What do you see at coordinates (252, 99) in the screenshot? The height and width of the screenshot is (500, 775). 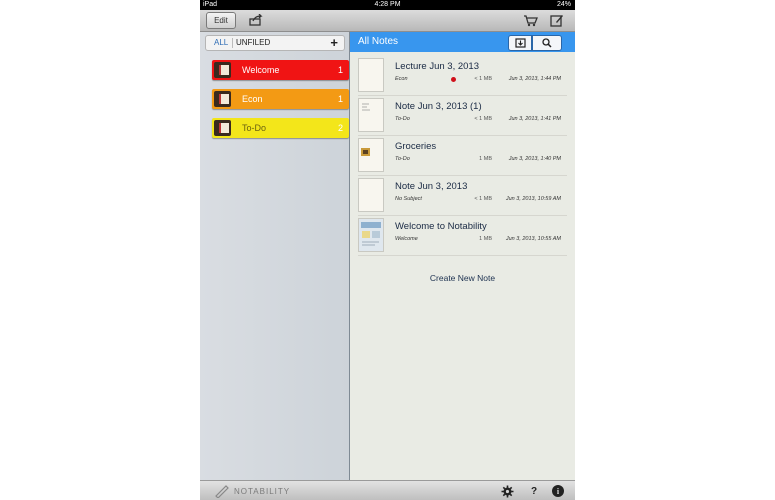 I see `subject-name: Econ` at bounding box center [252, 99].